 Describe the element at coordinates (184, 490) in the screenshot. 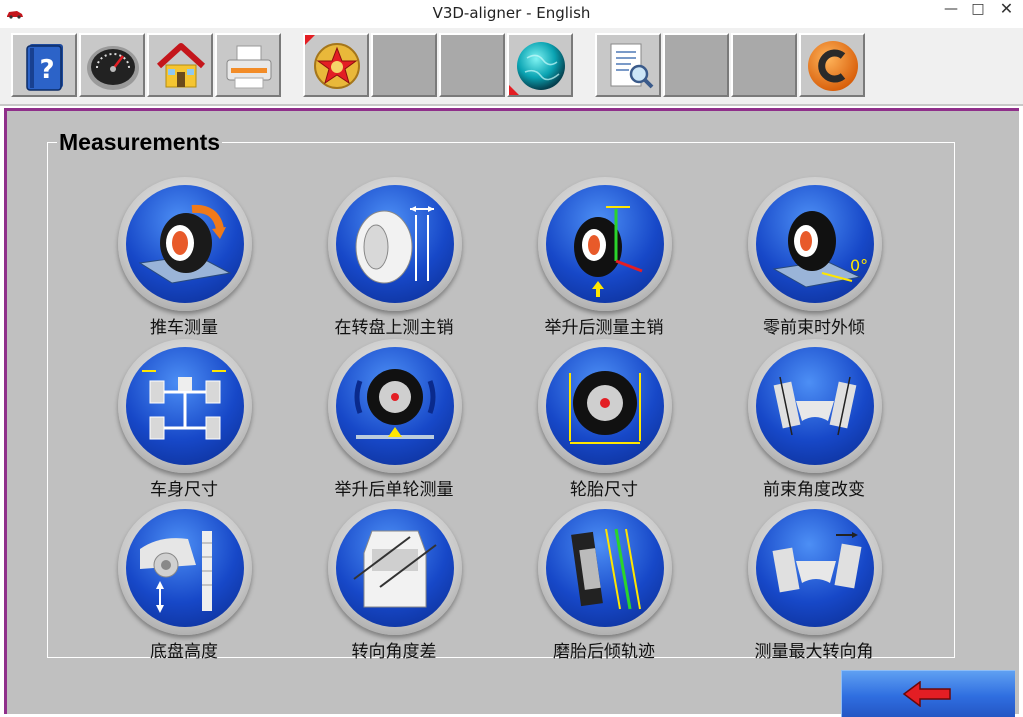

I see `tile-label: 车身尺寸` at that location.